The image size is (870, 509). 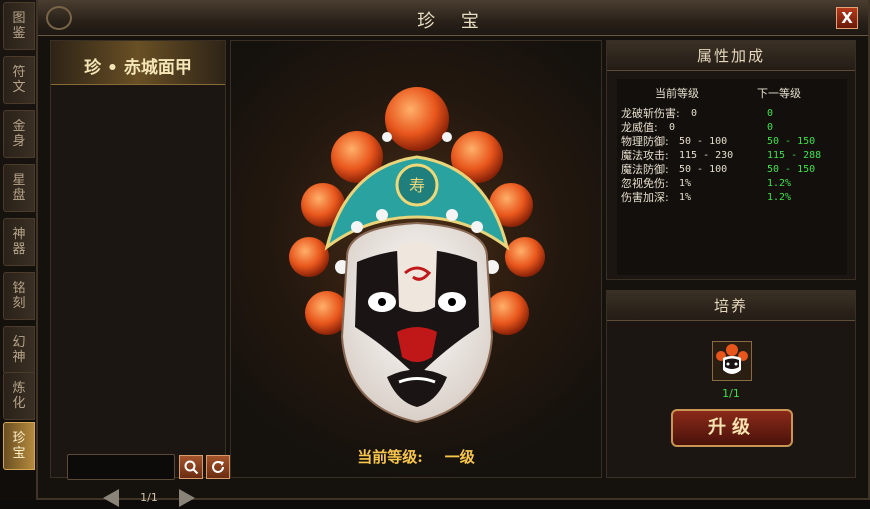 I want to click on stat-row: 魔法攻击: 115 - 230 115 - 288, so click(x=734, y=155).